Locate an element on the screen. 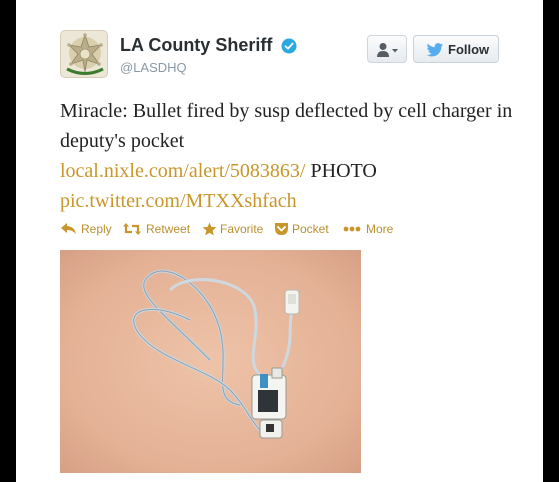 Image resolution: width=559 pixels, height=482 pixels. more-action: More is located at coordinates (370, 229).